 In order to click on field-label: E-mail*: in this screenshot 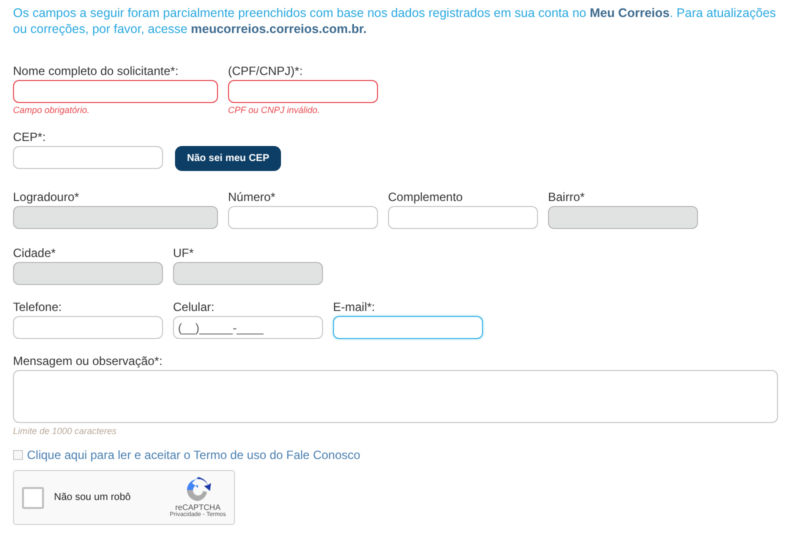, I will do `click(354, 307)`.